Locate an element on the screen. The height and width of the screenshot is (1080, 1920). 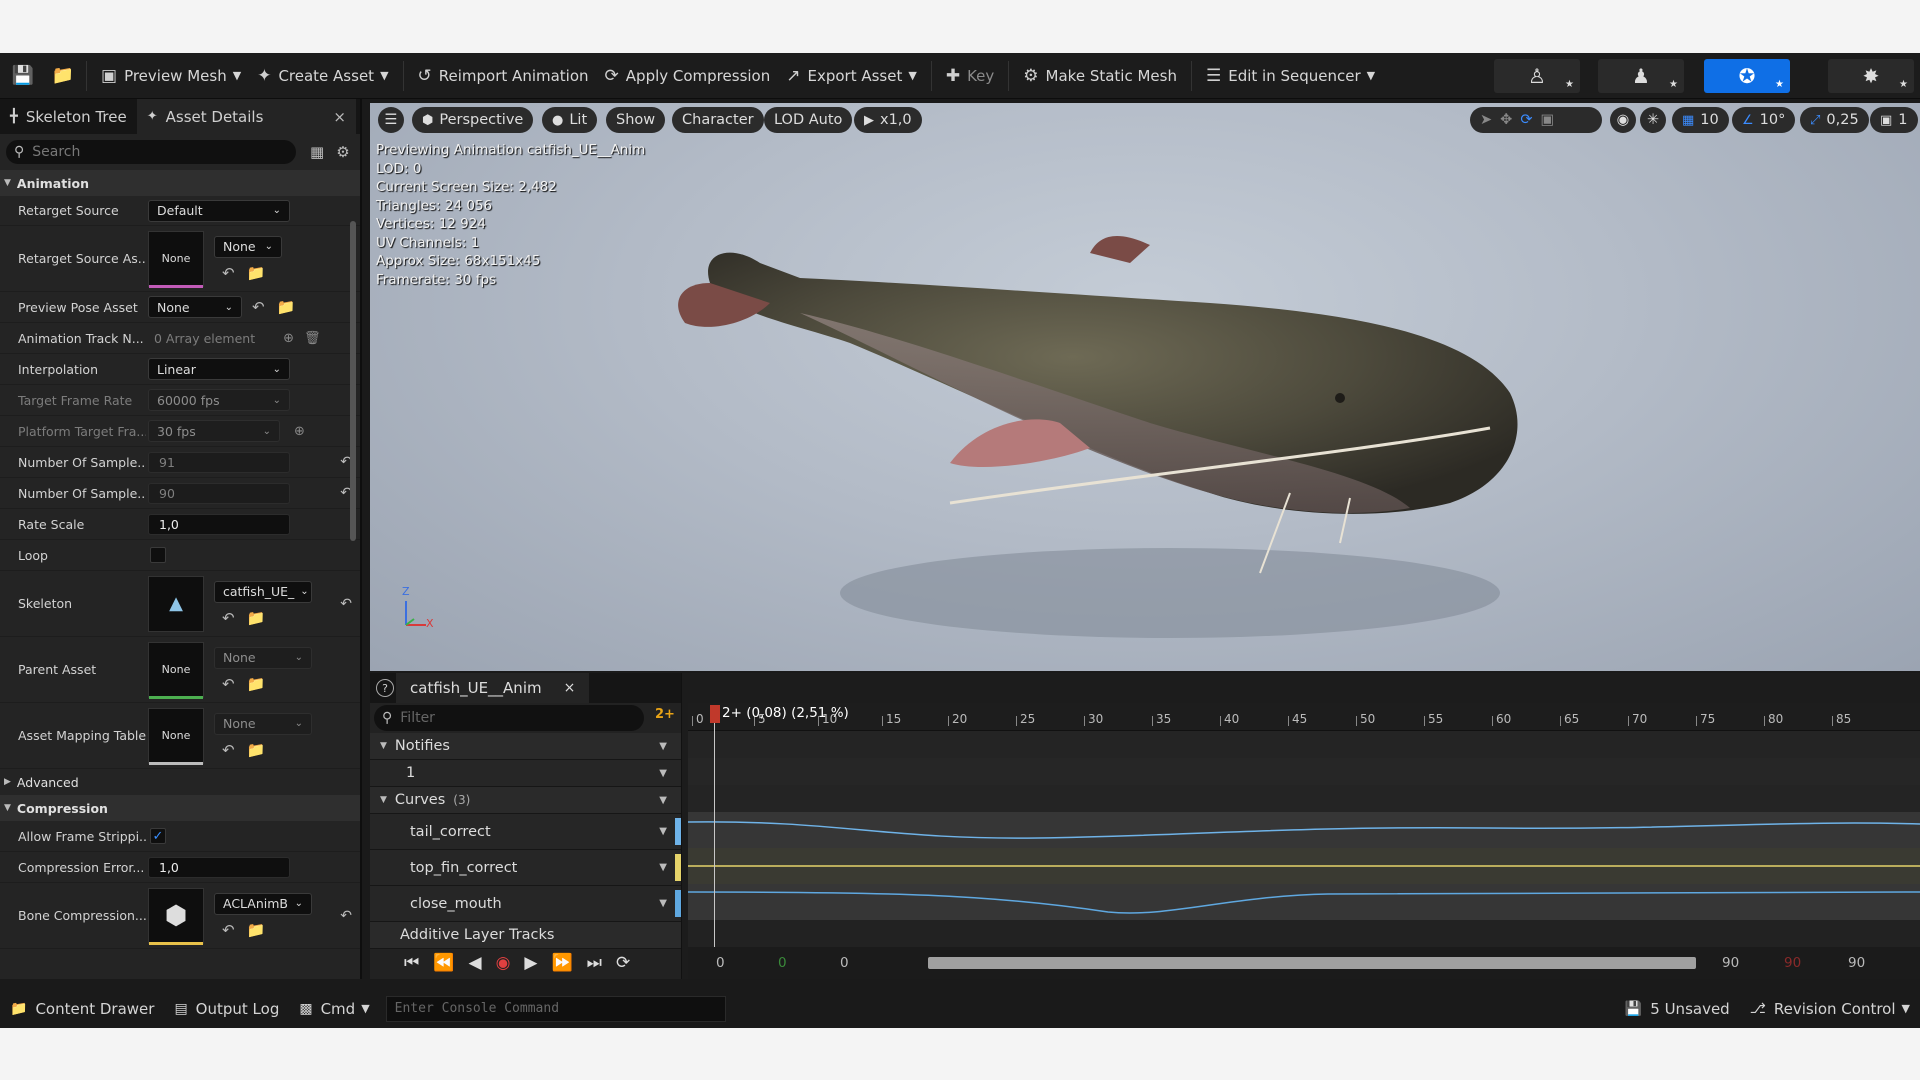
playhead-handle is located at coordinates (715, 714).